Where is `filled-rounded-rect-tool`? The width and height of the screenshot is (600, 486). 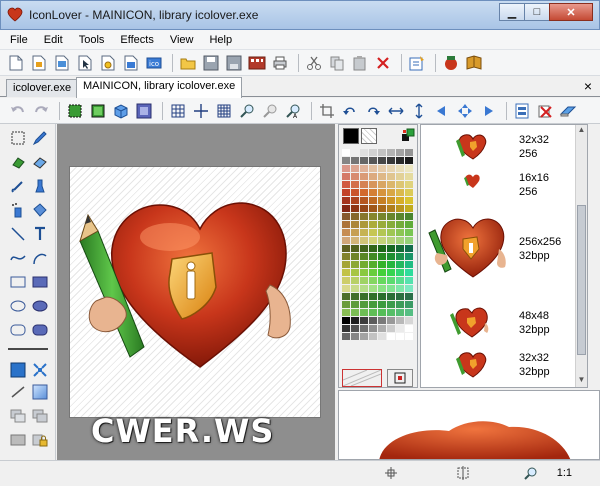 filled-rounded-rect-tool is located at coordinates (40, 330).